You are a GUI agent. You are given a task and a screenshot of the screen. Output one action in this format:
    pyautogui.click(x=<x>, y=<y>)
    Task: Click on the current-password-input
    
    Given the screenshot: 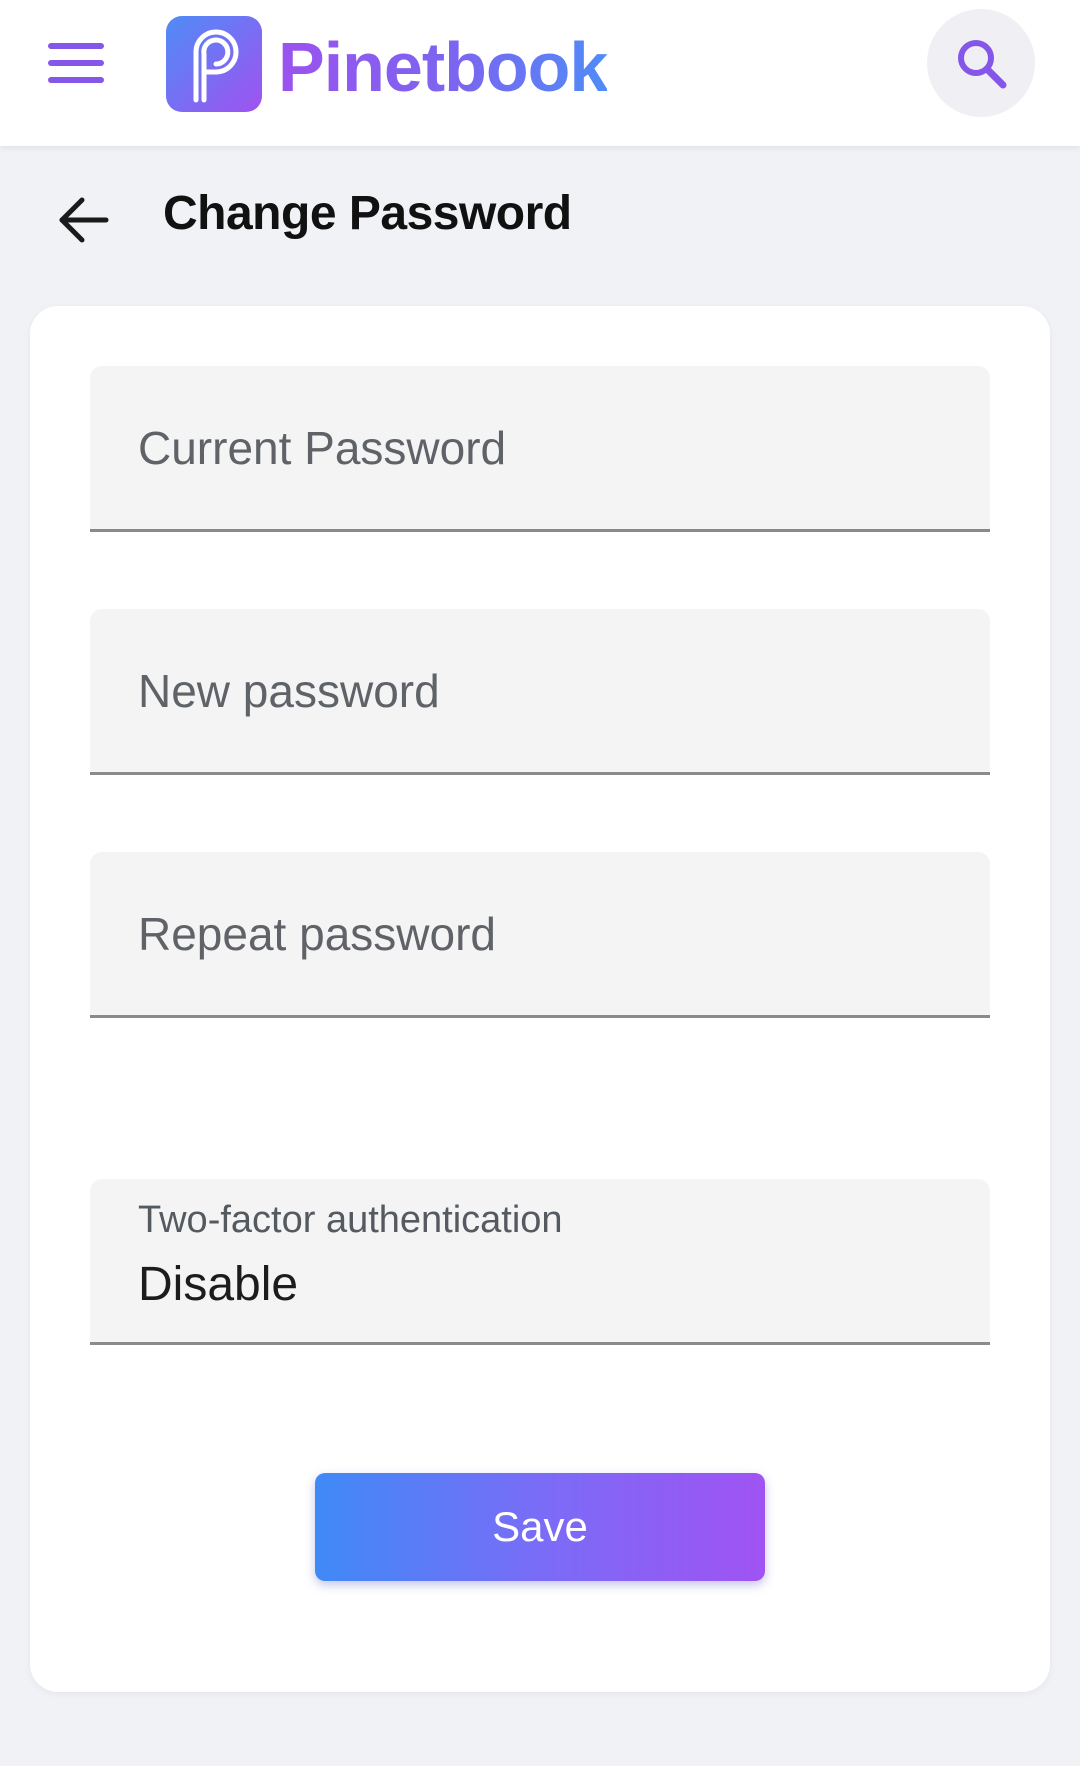 What is the action you would take?
    pyautogui.click(x=540, y=447)
    